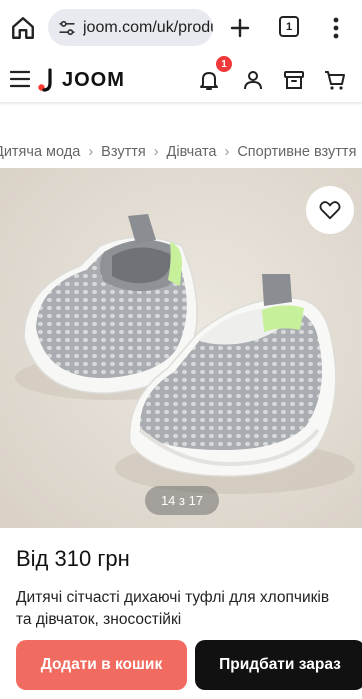 This screenshot has height=699, width=362. Describe the element at coordinates (296, 152) in the screenshot. I see `breadcrumb-item-sport-shoes: Спортивне взуття` at that location.